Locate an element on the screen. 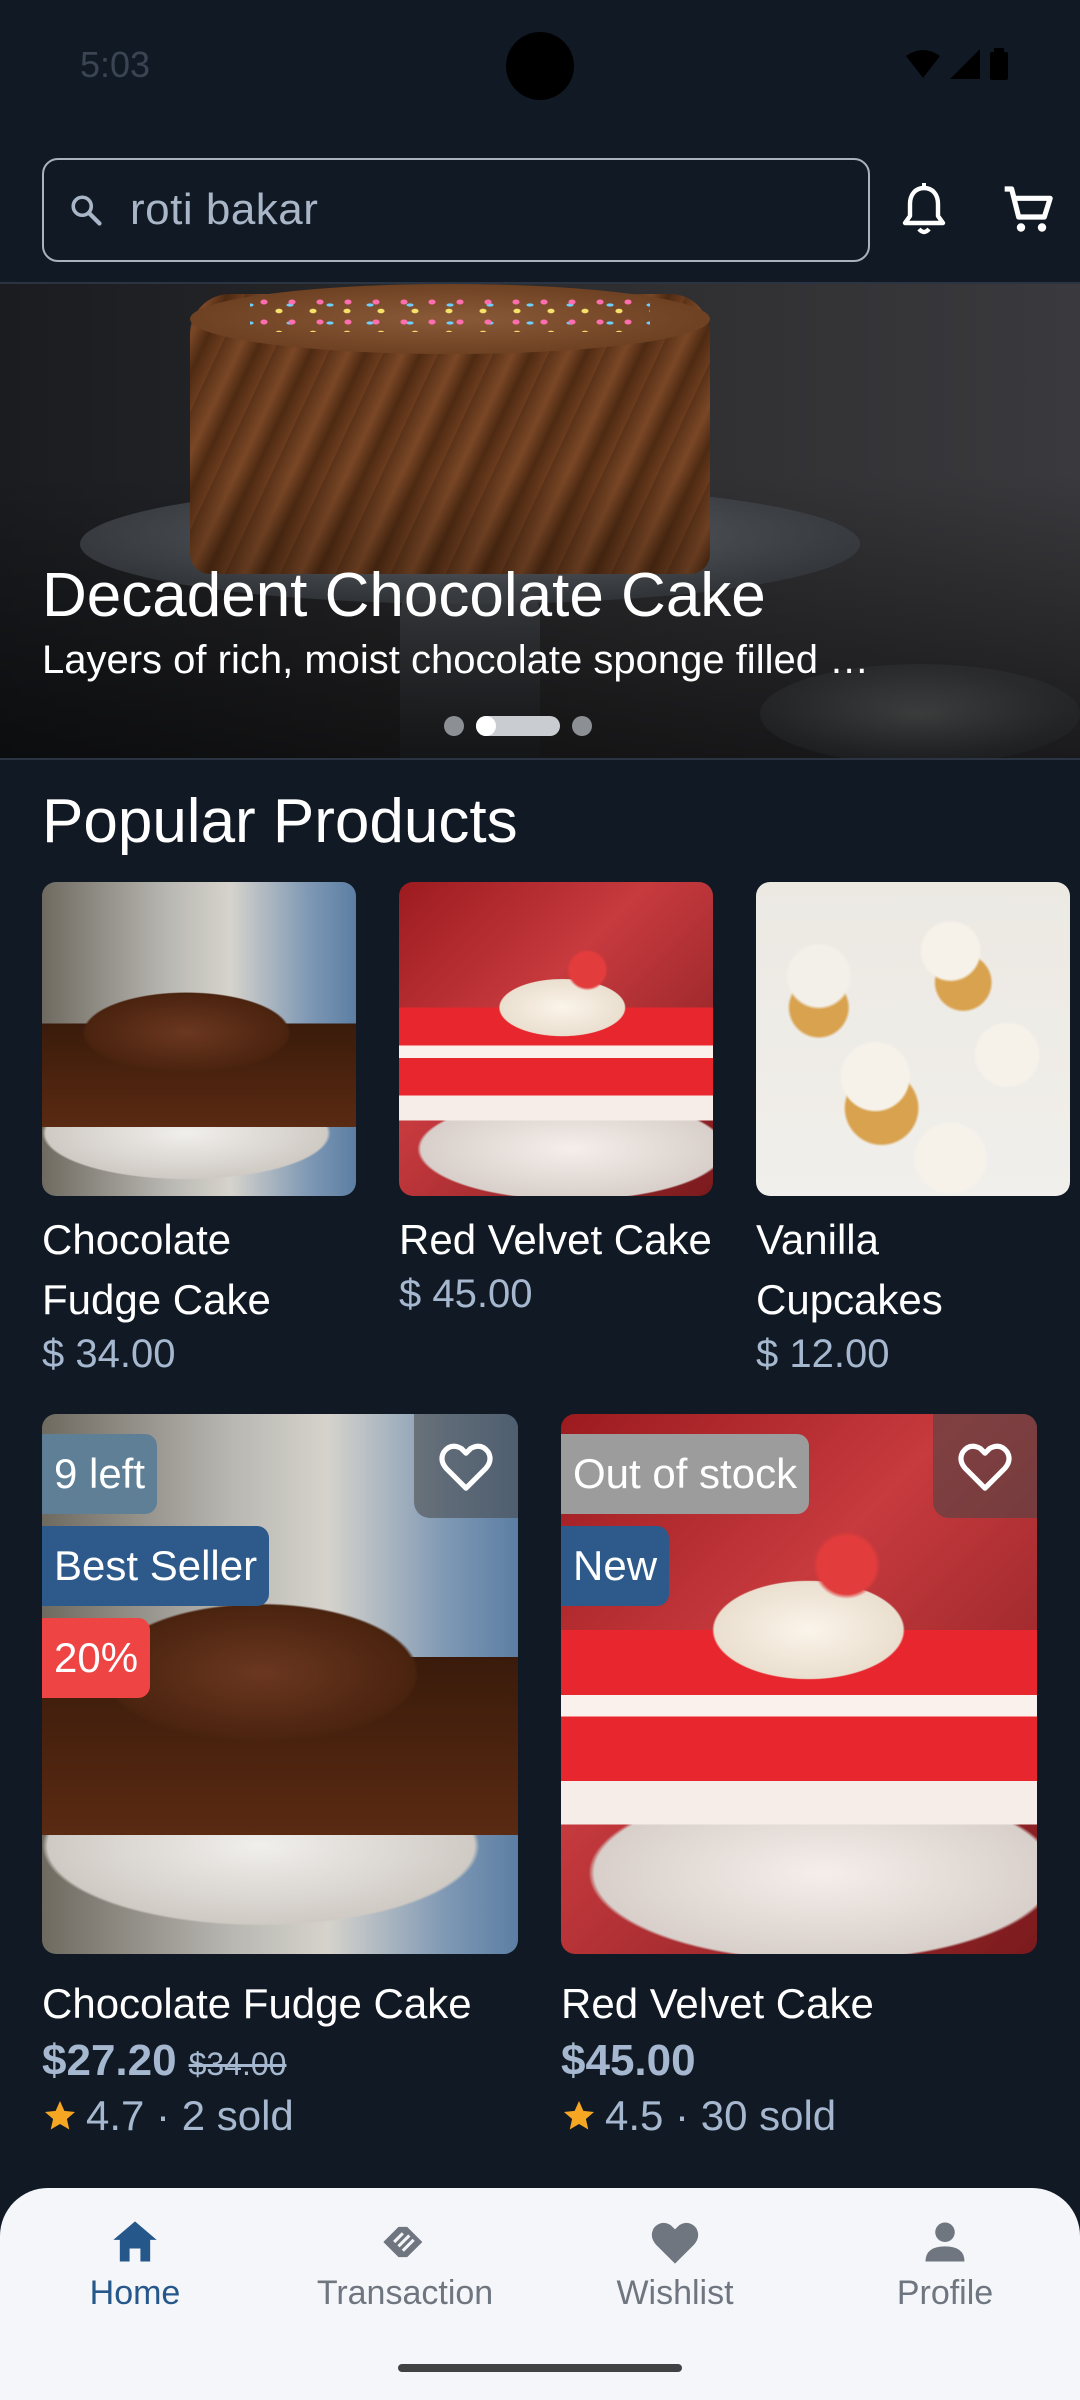 This screenshot has height=2400, width=1080. nav-item-home: Home is located at coordinates (135, 2264).